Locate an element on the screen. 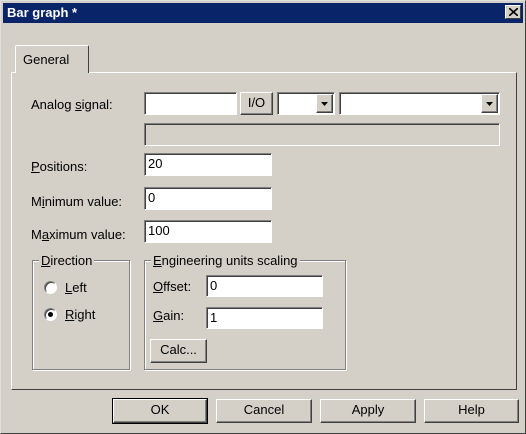 Image resolution: width=526 pixels, height=434 pixels. offset-input: 0 is located at coordinates (264, 286).